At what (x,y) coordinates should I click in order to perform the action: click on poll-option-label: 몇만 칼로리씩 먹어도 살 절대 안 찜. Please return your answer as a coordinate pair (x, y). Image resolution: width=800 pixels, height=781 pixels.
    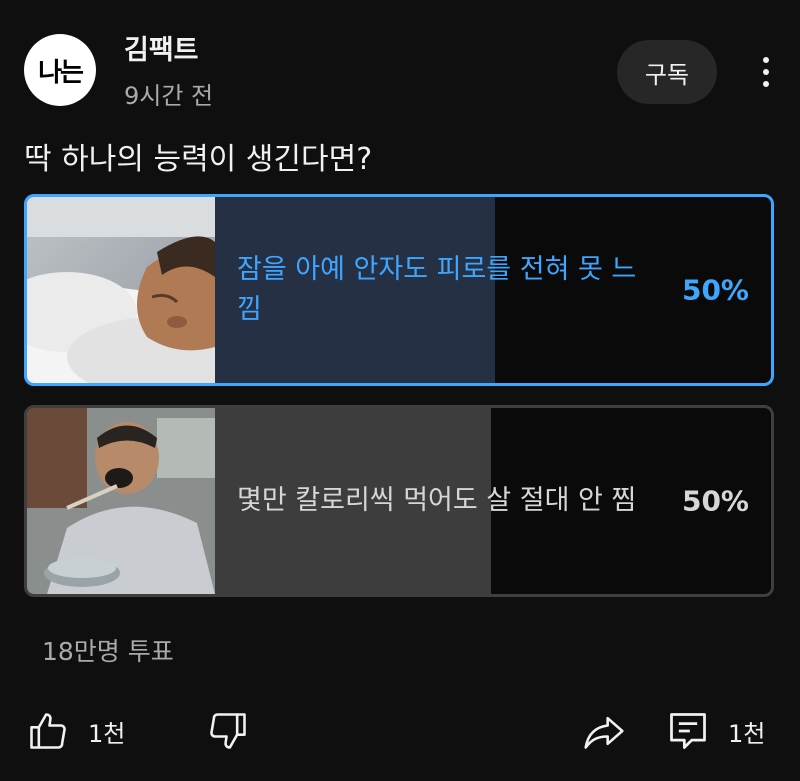
    Looking at the image, I should click on (437, 500).